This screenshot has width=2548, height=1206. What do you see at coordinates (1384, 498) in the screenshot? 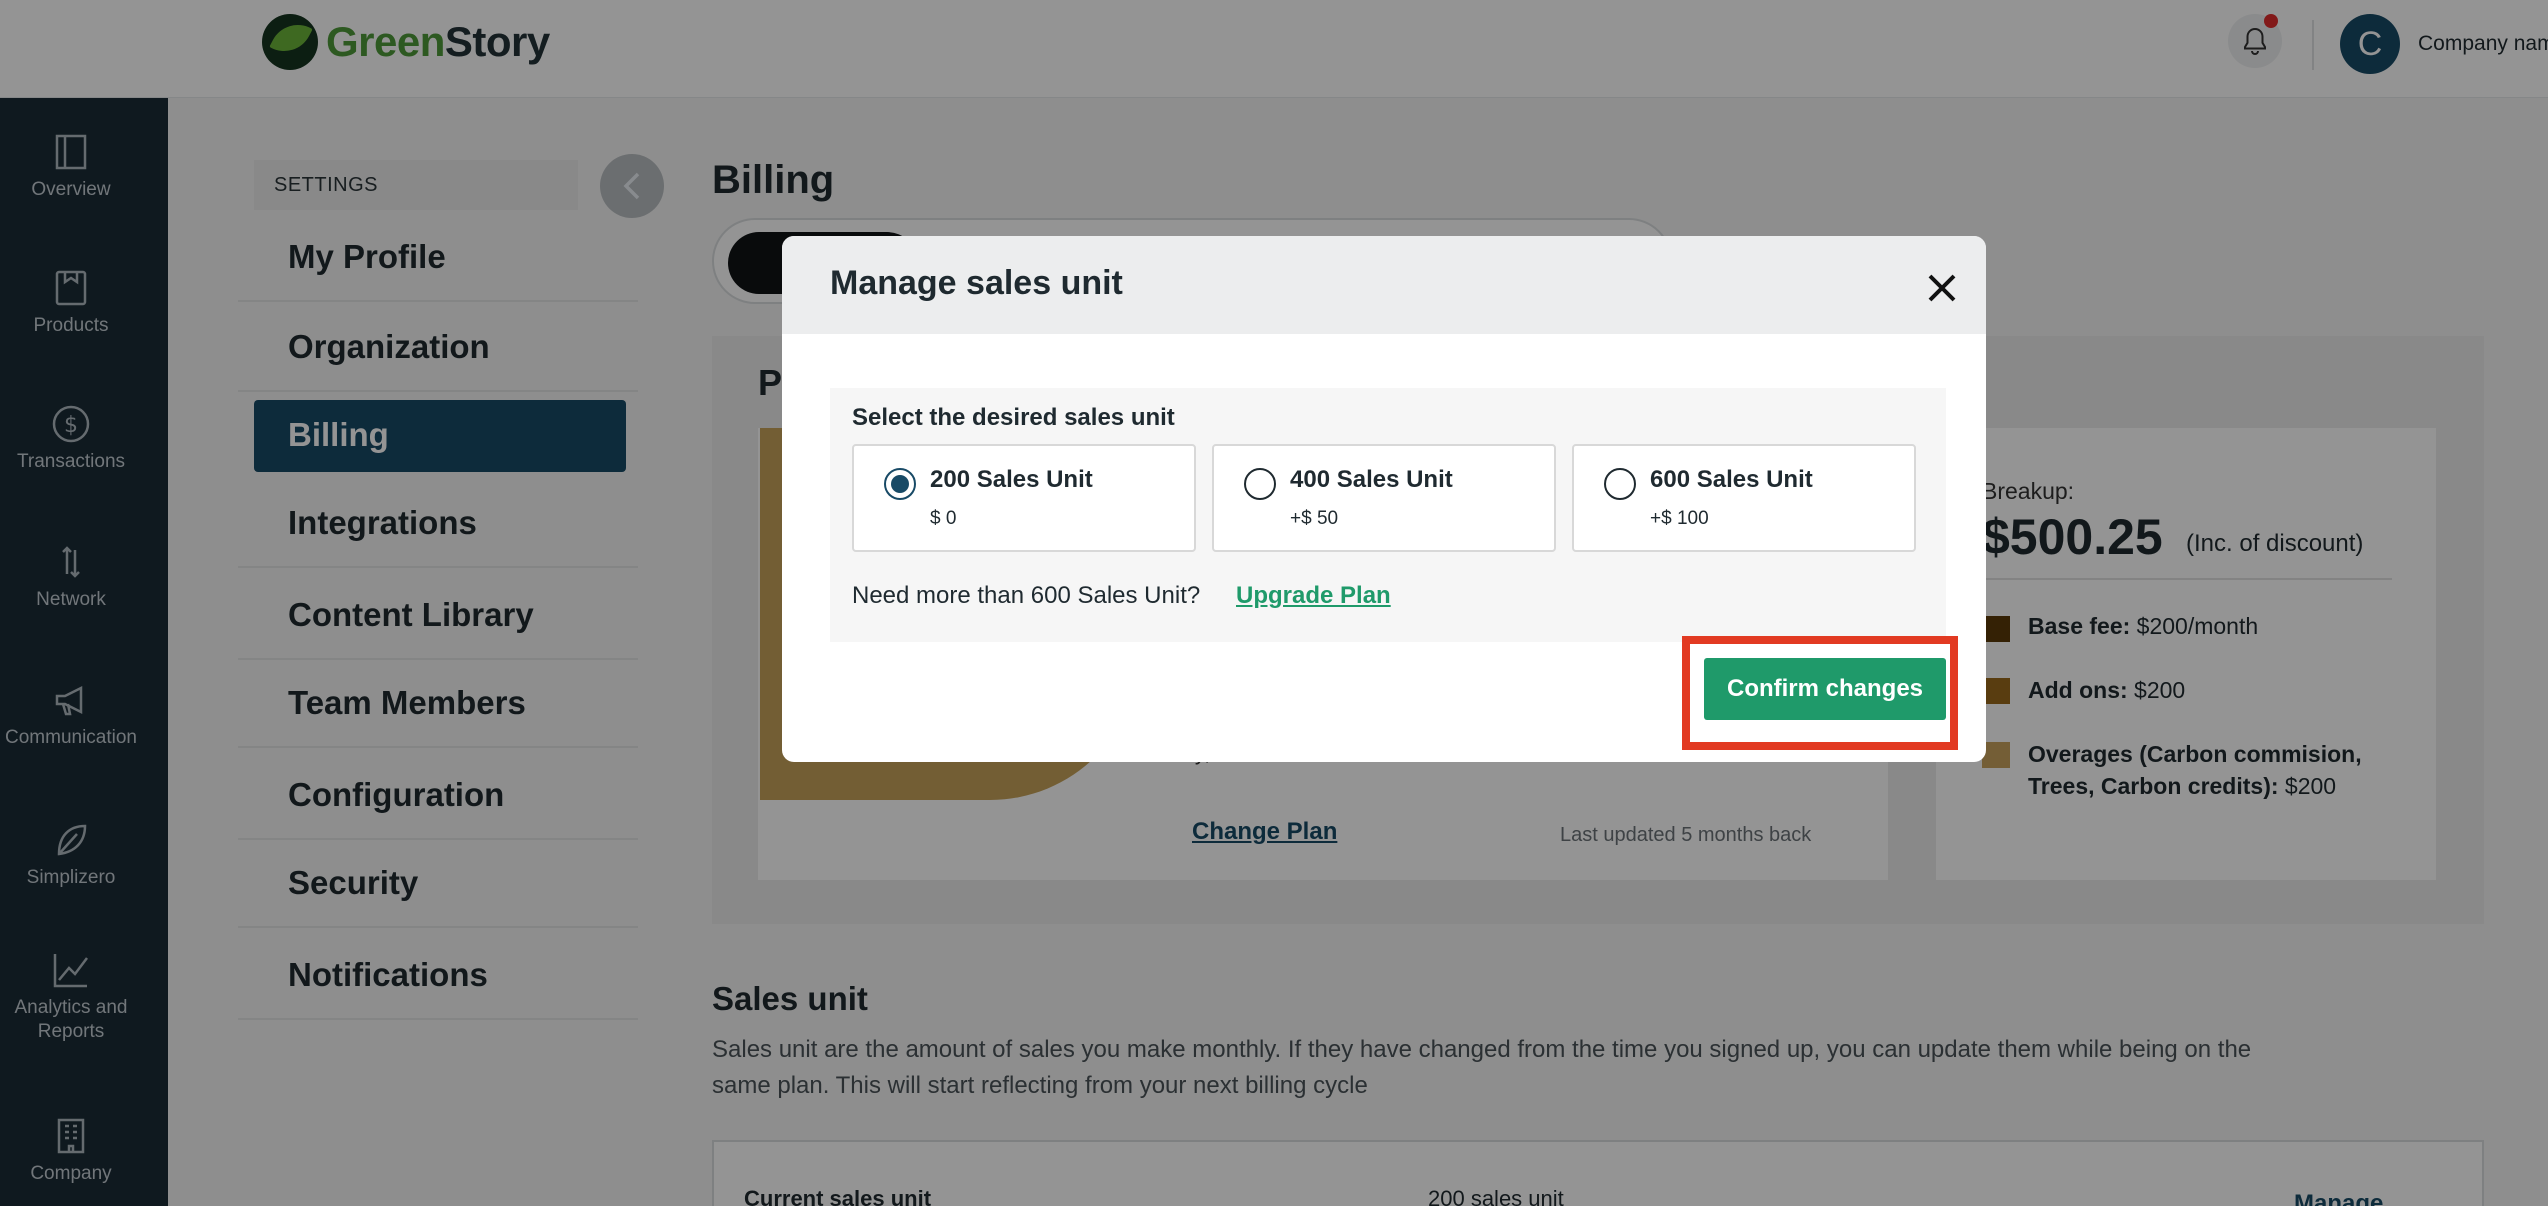
I see `sales-unit-option-400: 400 Sales Unit +$ 50` at bounding box center [1384, 498].